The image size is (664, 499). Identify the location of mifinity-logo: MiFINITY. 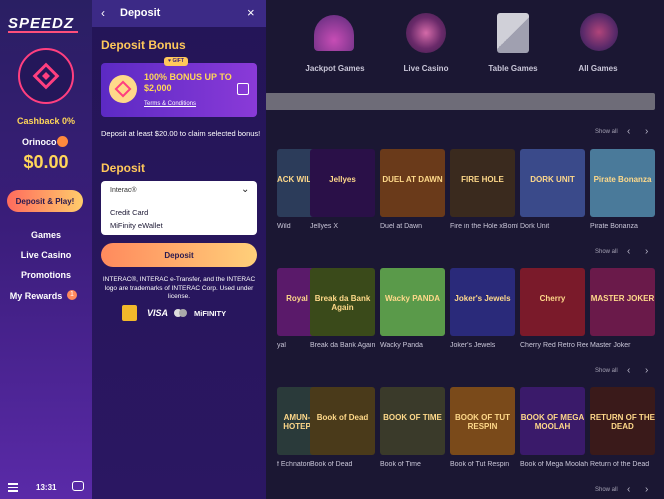
(210, 313).